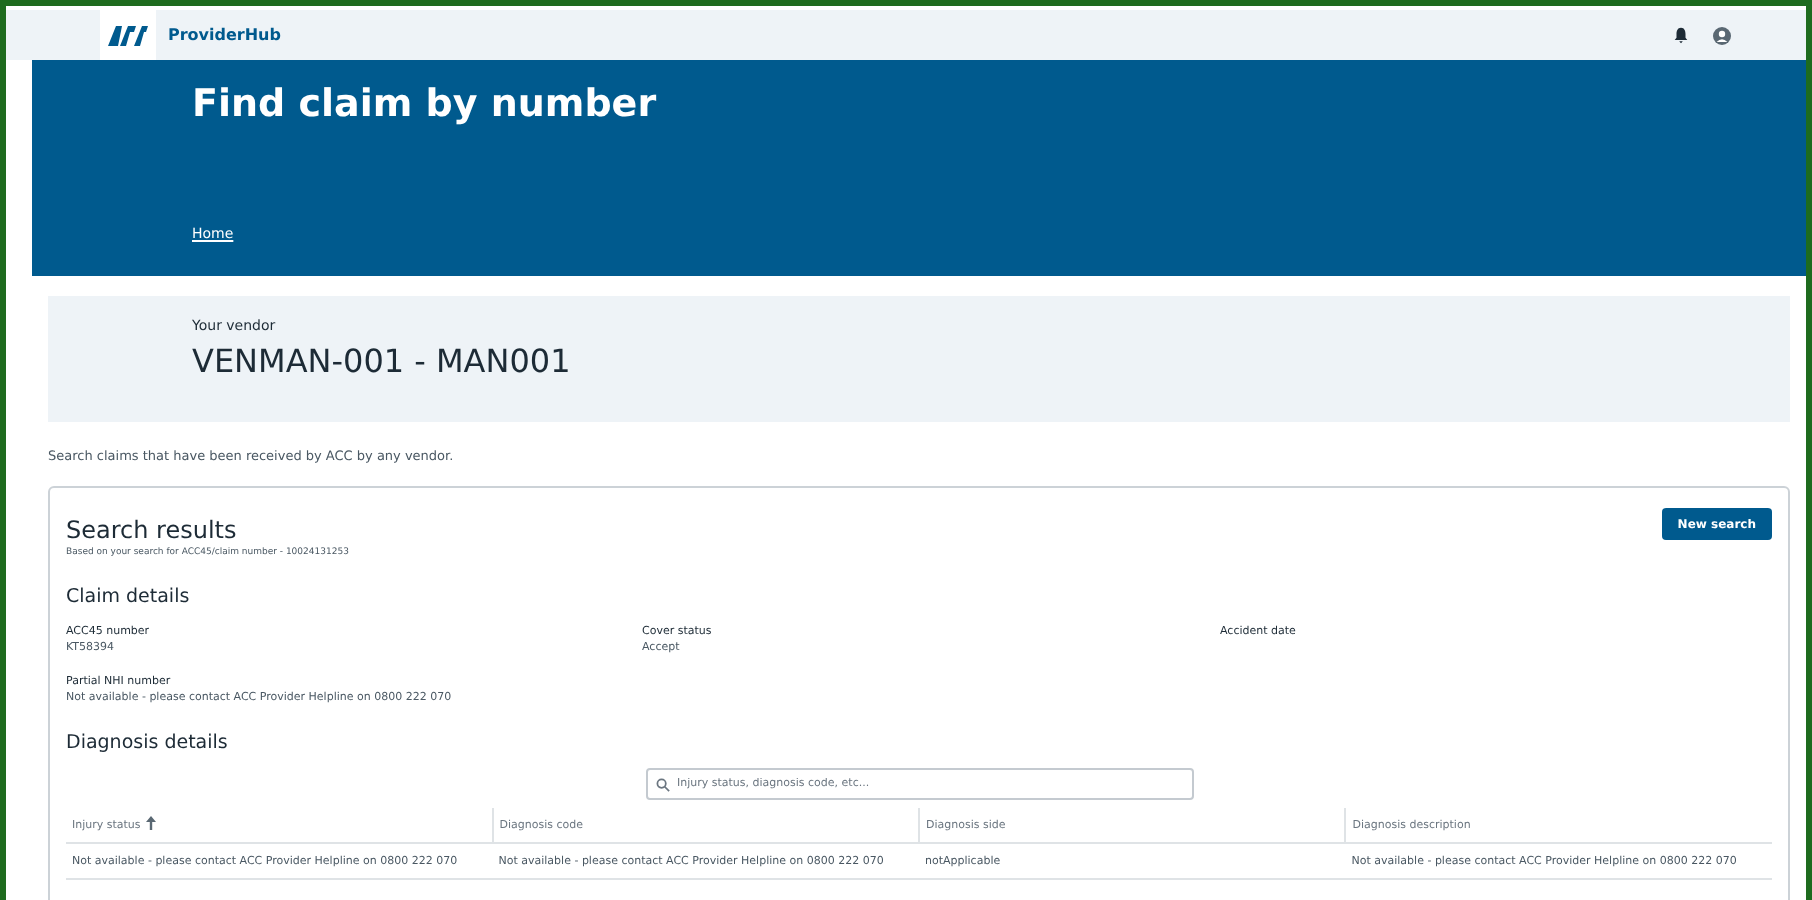 This screenshot has height=900, width=1812. Describe the element at coordinates (425, 104) in the screenshot. I see `page-title: Find claim by number` at that location.